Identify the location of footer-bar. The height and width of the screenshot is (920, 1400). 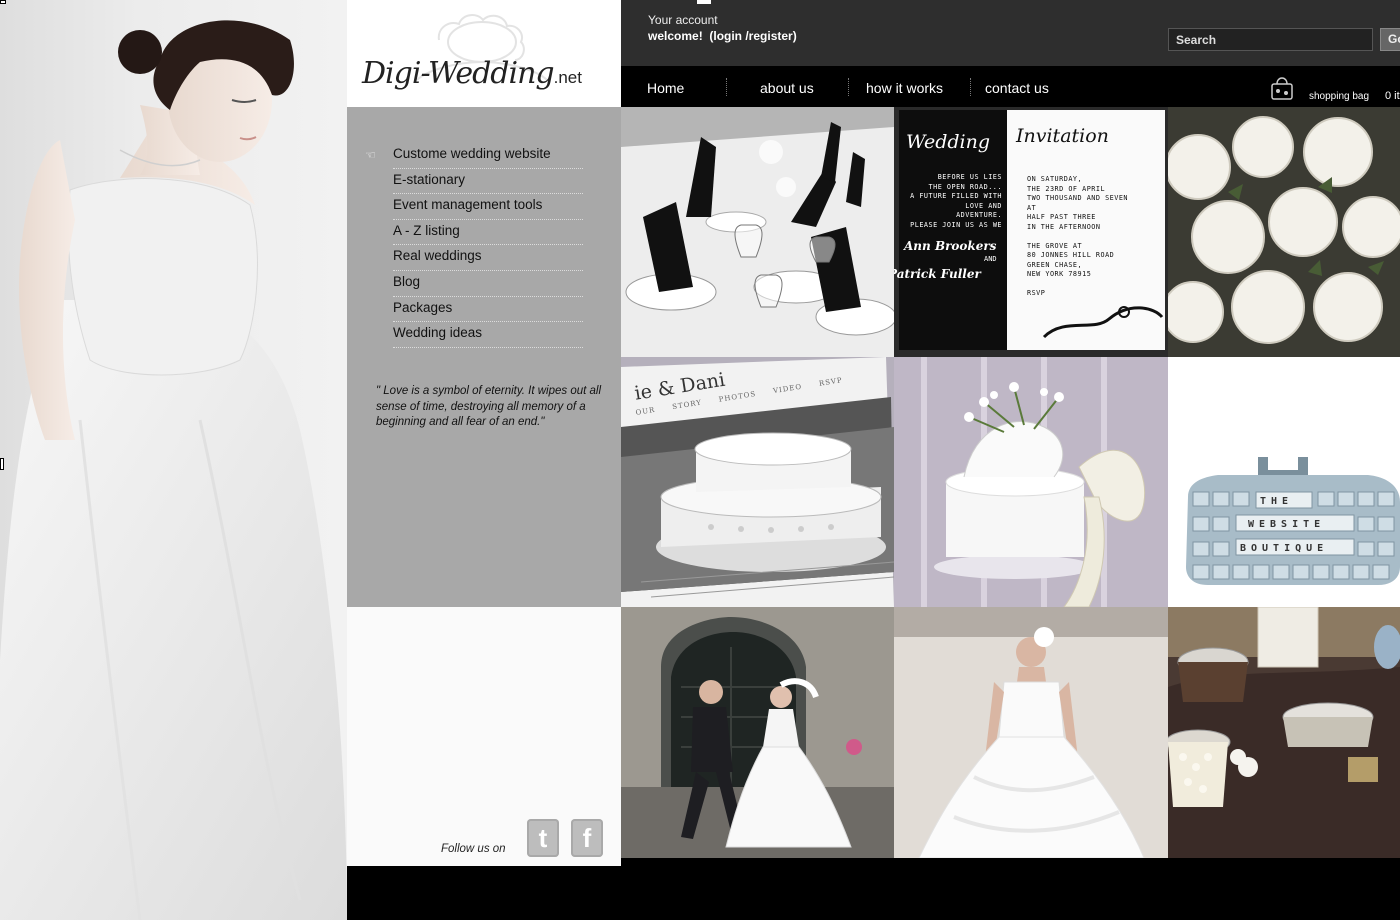
(873, 893).